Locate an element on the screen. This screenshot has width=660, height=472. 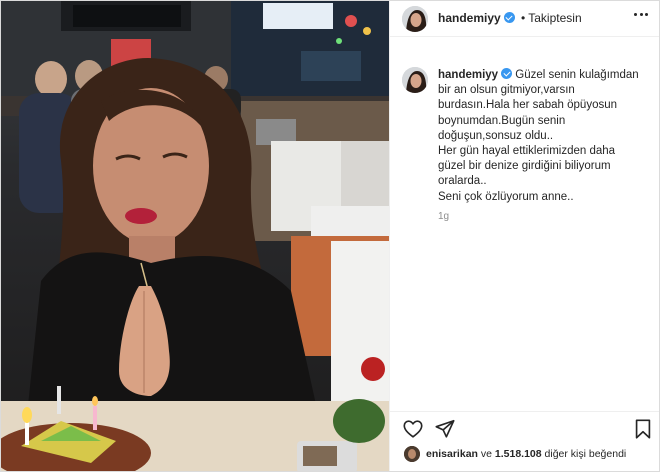
post-header: handemiyy • Takiptesin is located at coordinates (524, 19).